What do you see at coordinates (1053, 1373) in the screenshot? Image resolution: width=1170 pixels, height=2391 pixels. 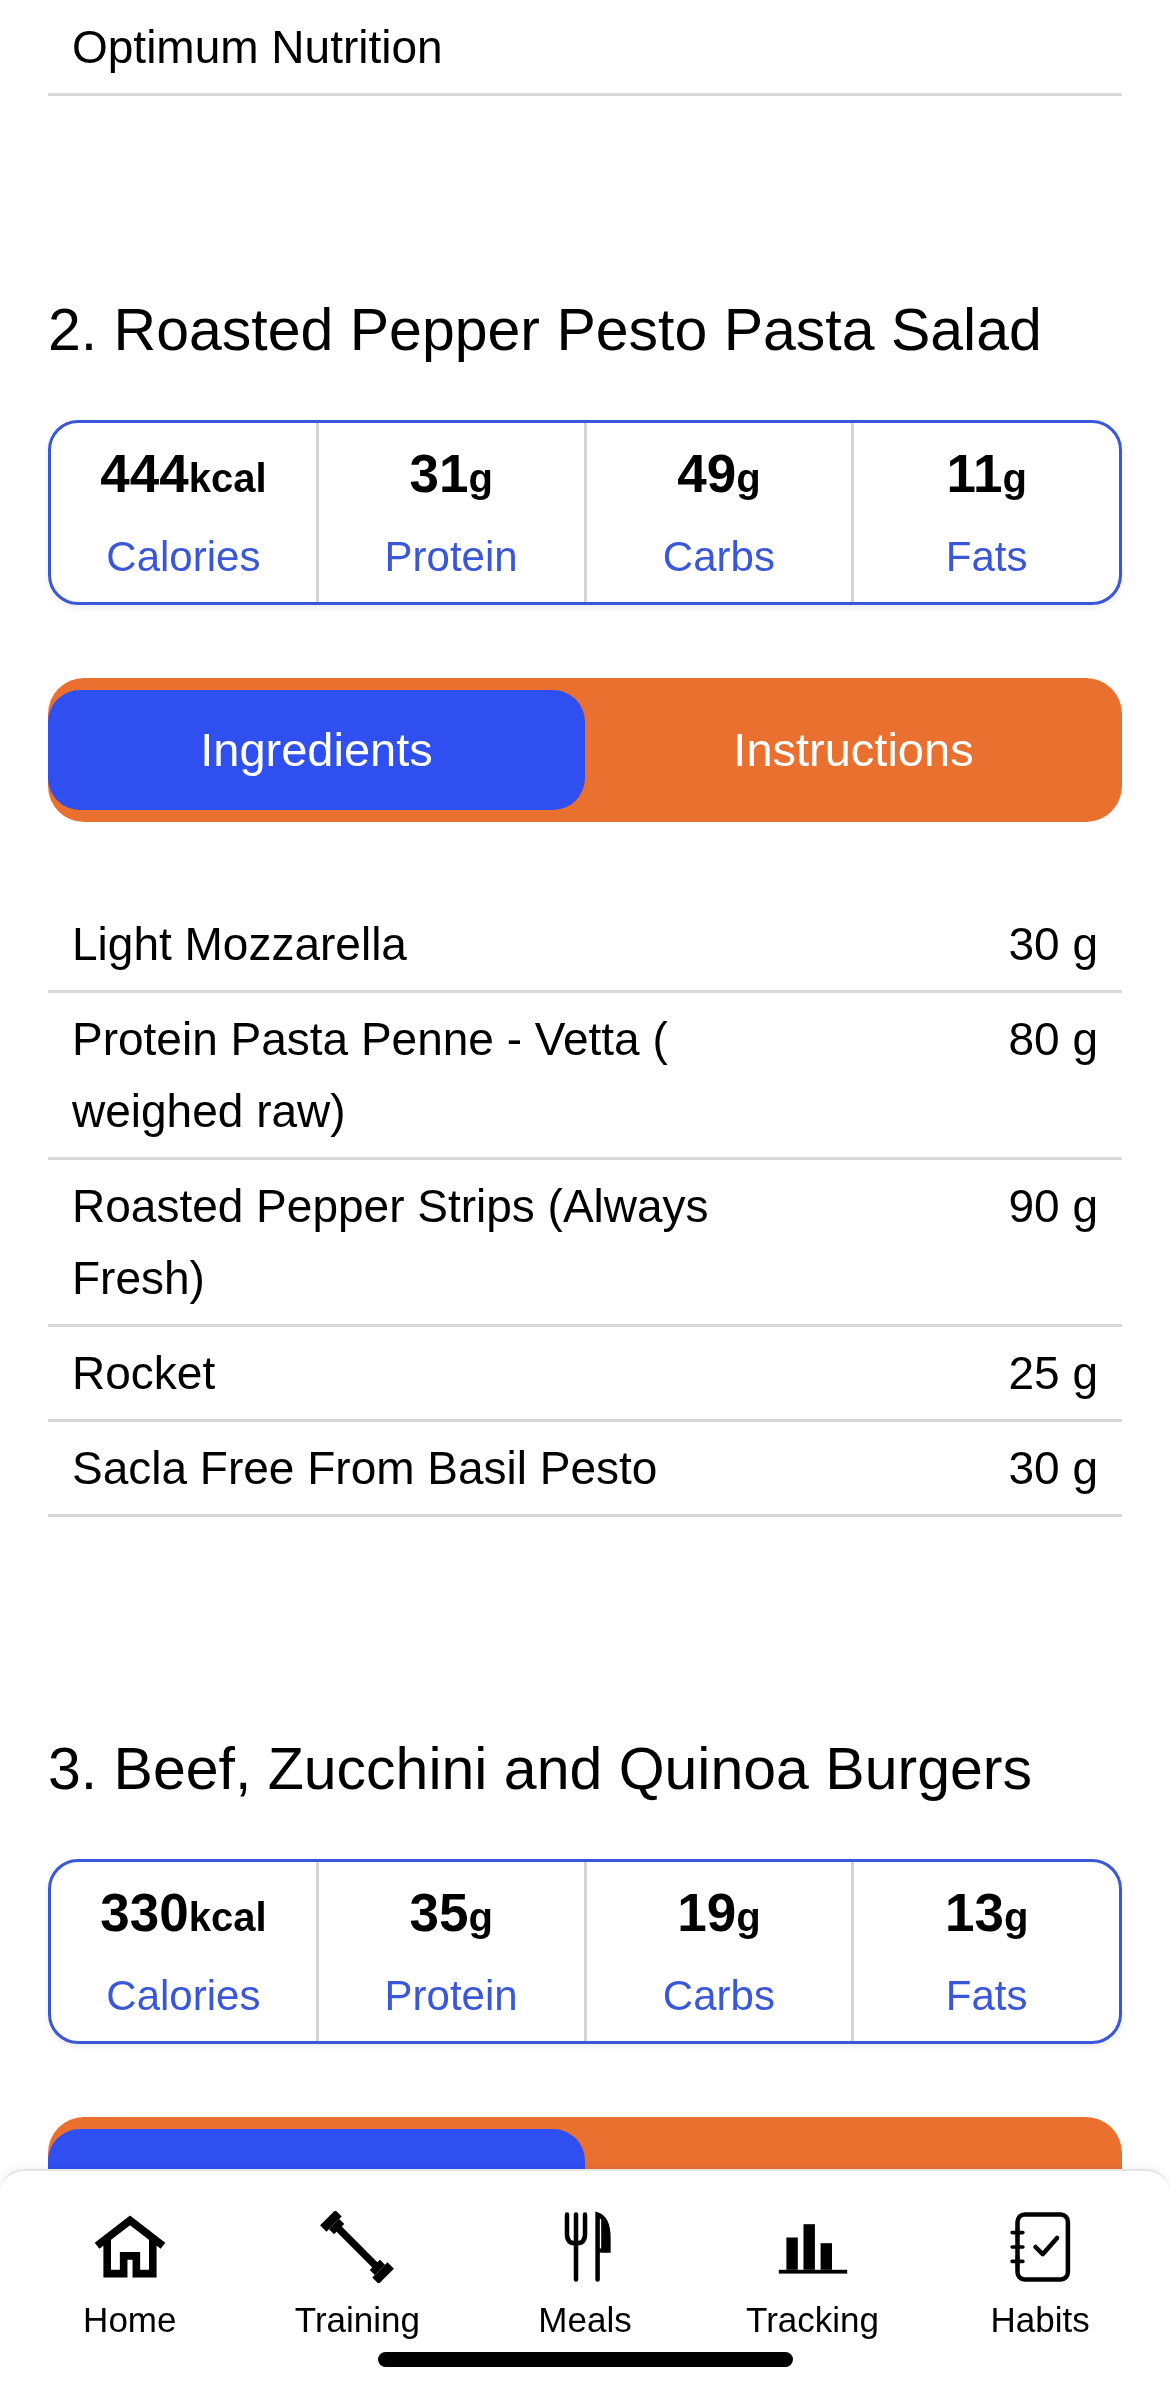 I see `ingredient-amount: 25 g` at bounding box center [1053, 1373].